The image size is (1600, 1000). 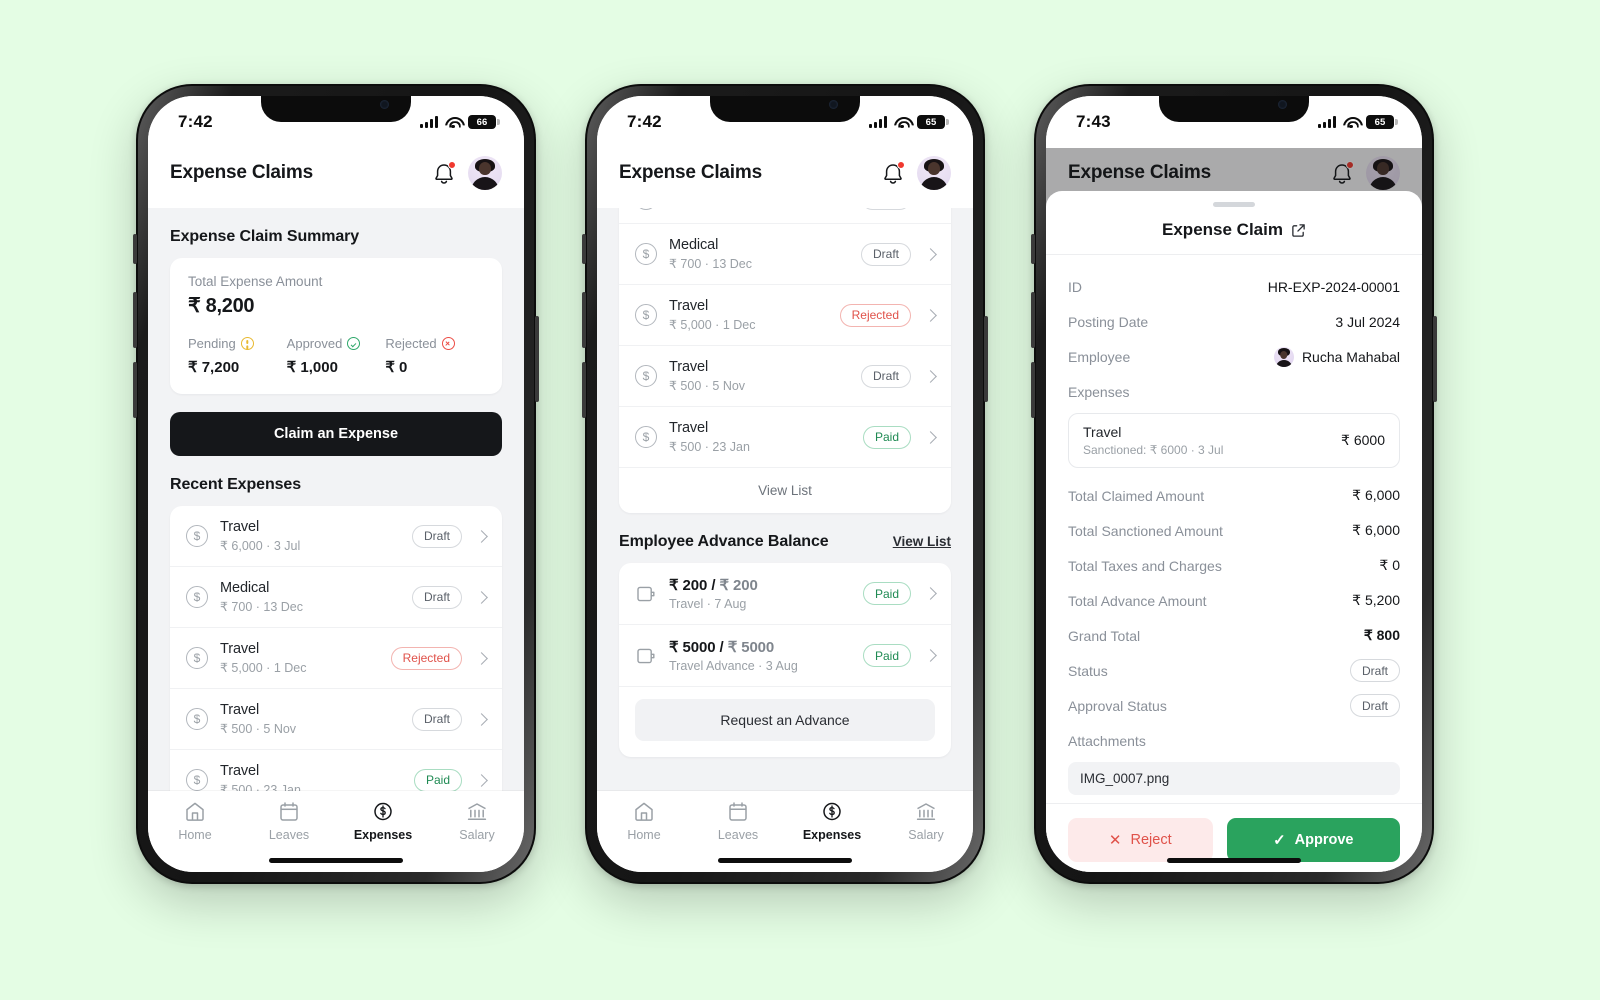 I want to click on check-icon: ✓, so click(x=1279, y=840).